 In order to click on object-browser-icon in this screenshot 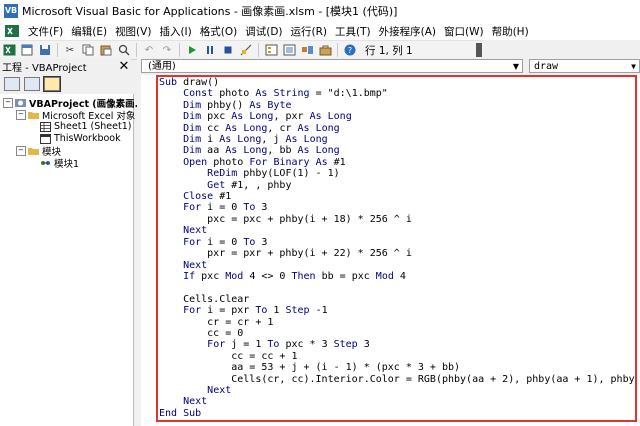, I will do `click(307, 50)`.